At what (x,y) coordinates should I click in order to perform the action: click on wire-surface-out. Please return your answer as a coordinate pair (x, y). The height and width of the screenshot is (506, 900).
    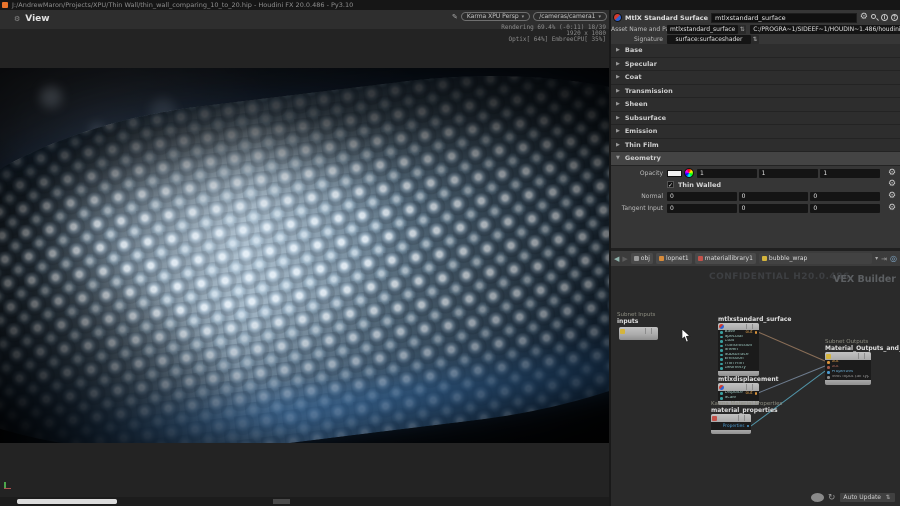
    Looking at the image, I should click on (791, 346).